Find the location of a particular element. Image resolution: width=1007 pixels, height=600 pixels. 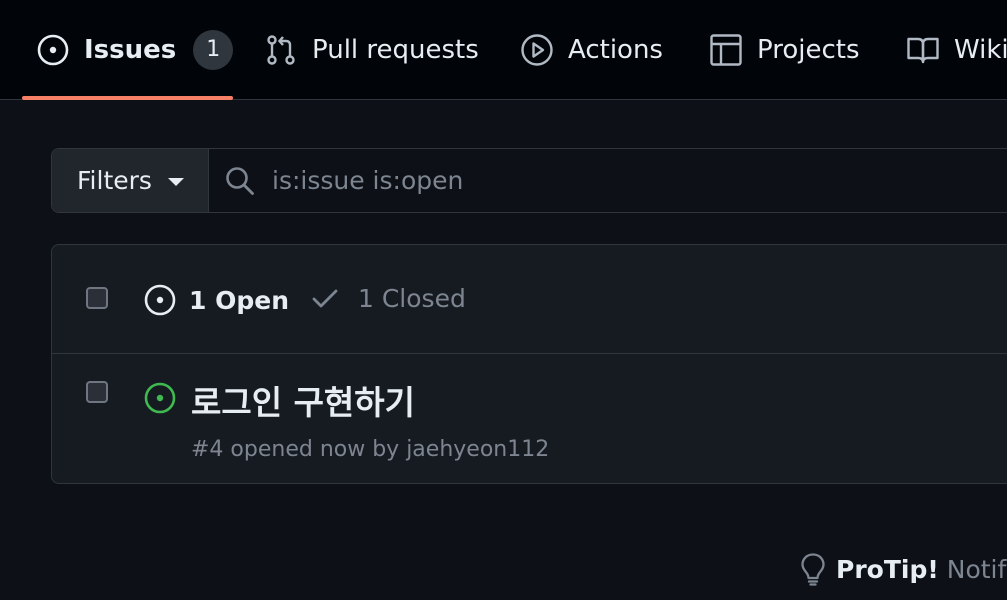

issue-meta: #4 opened now by jaehyeon112 is located at coordinates (370, 449).